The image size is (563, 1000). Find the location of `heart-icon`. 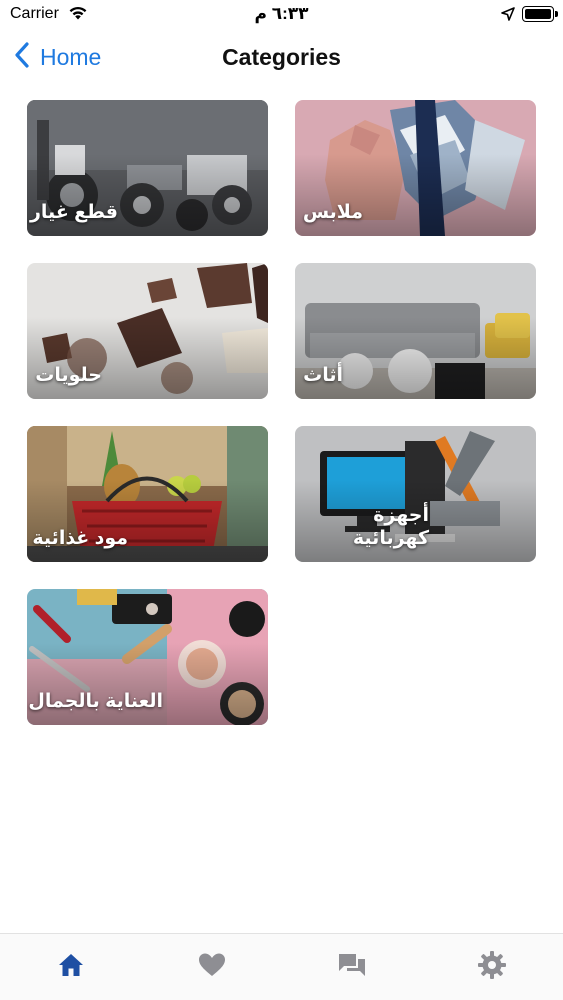

heart-icon is located at coordinates (212, 967).